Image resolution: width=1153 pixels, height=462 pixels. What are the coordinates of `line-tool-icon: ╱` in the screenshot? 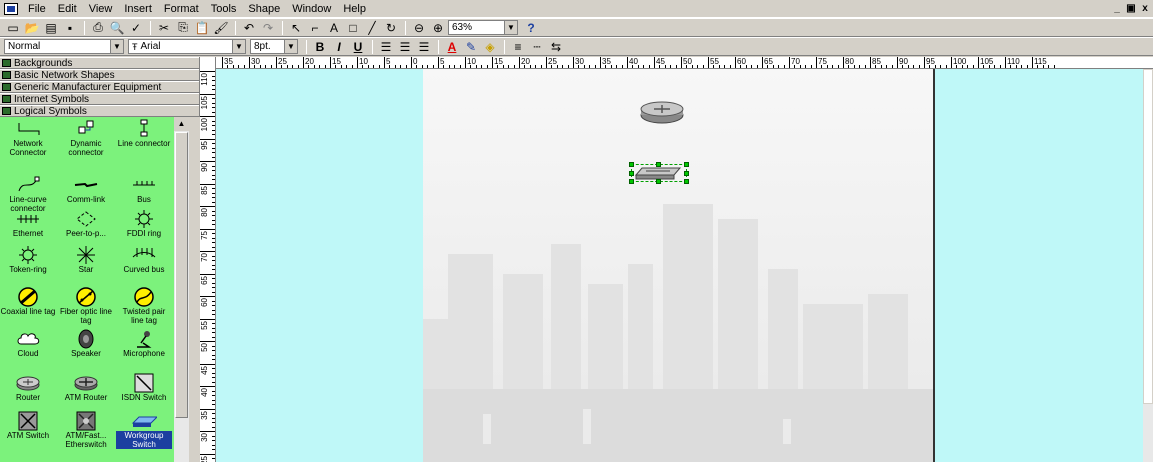 It's located at (372, 28).